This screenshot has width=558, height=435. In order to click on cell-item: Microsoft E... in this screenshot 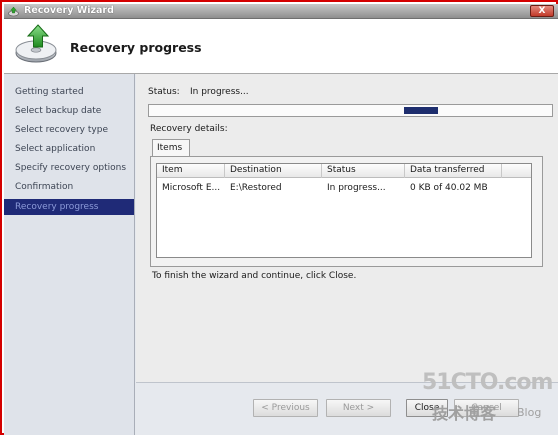, I will do `click(191, 188)`.